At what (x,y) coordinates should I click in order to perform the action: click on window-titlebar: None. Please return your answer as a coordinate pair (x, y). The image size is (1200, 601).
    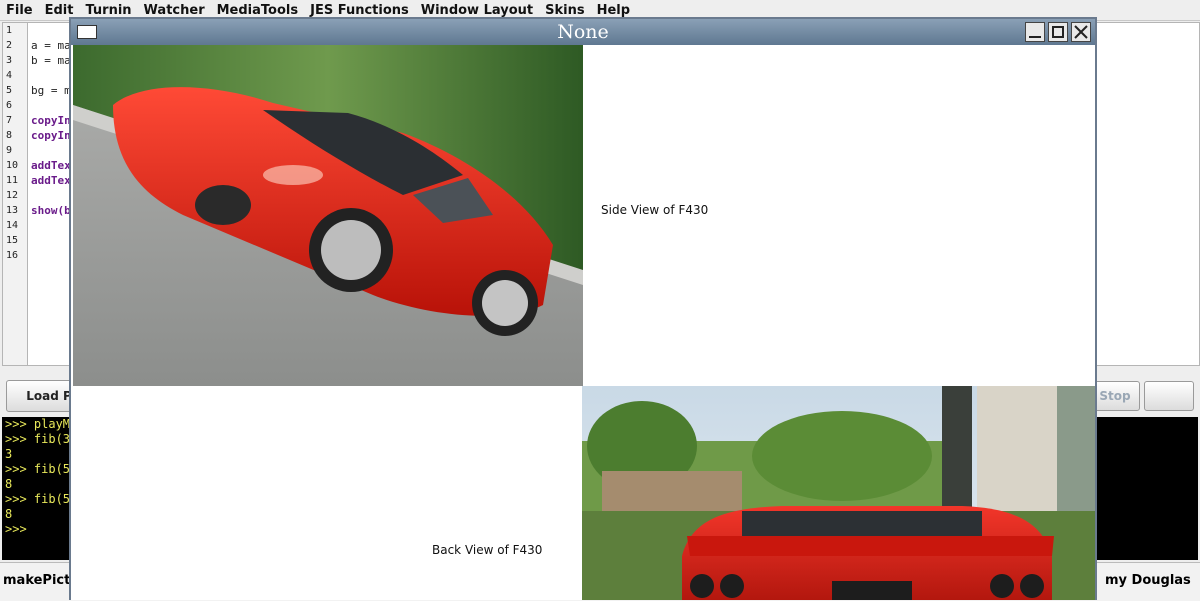
    Looking at the image, I should click on (583, 32).